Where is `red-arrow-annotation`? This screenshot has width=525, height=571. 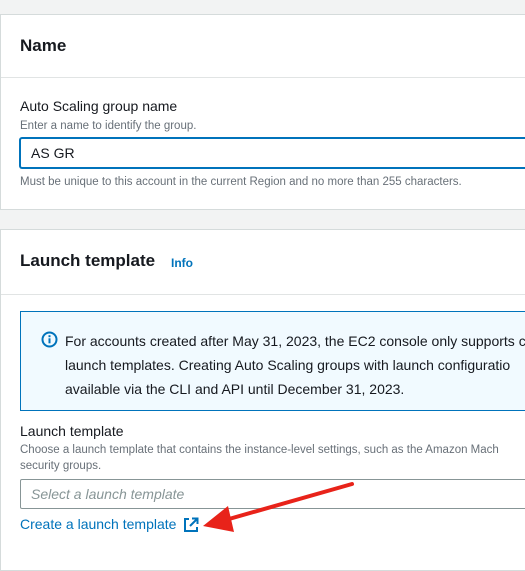
red-arrow-annotation is located at coordinates (278, 507).